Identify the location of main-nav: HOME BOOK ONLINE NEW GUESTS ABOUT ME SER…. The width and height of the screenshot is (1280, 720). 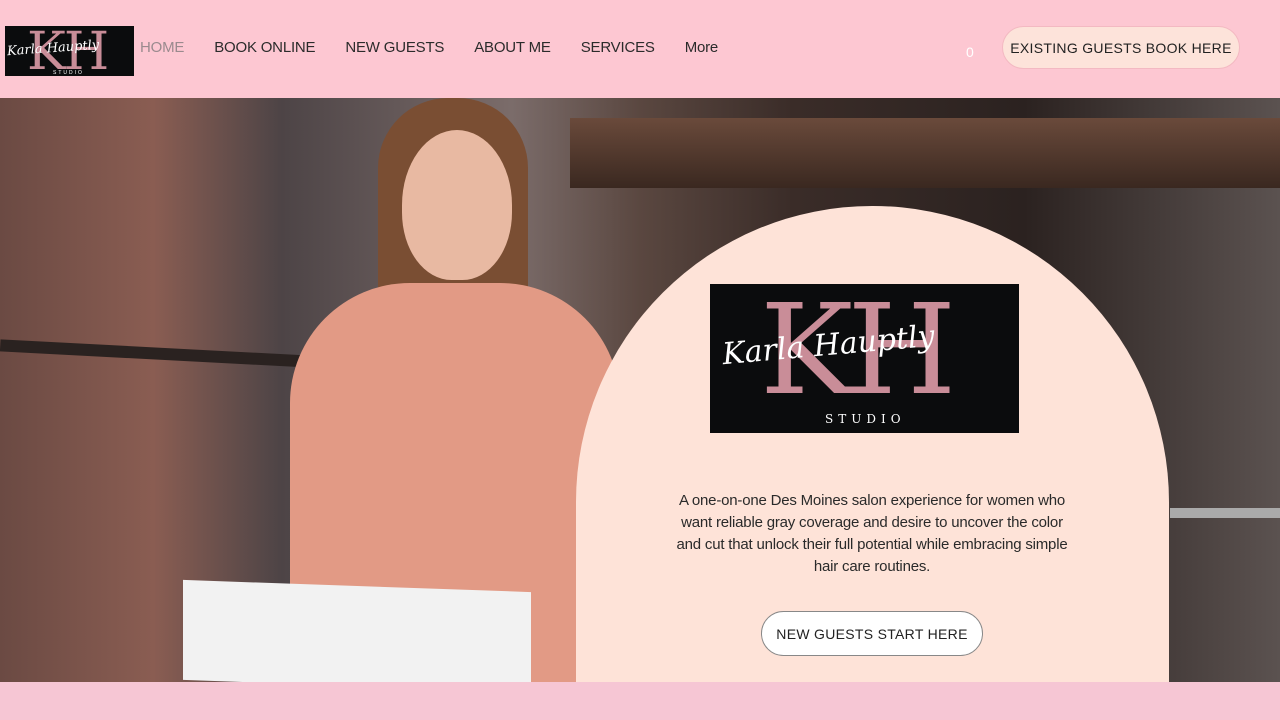
(444, 48).